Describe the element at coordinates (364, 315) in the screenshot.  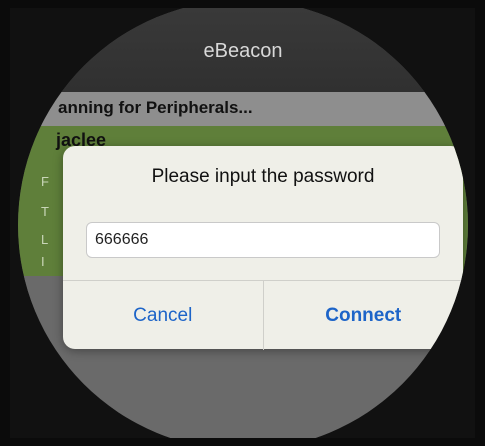
I see `connect-button: Connect` at that location.